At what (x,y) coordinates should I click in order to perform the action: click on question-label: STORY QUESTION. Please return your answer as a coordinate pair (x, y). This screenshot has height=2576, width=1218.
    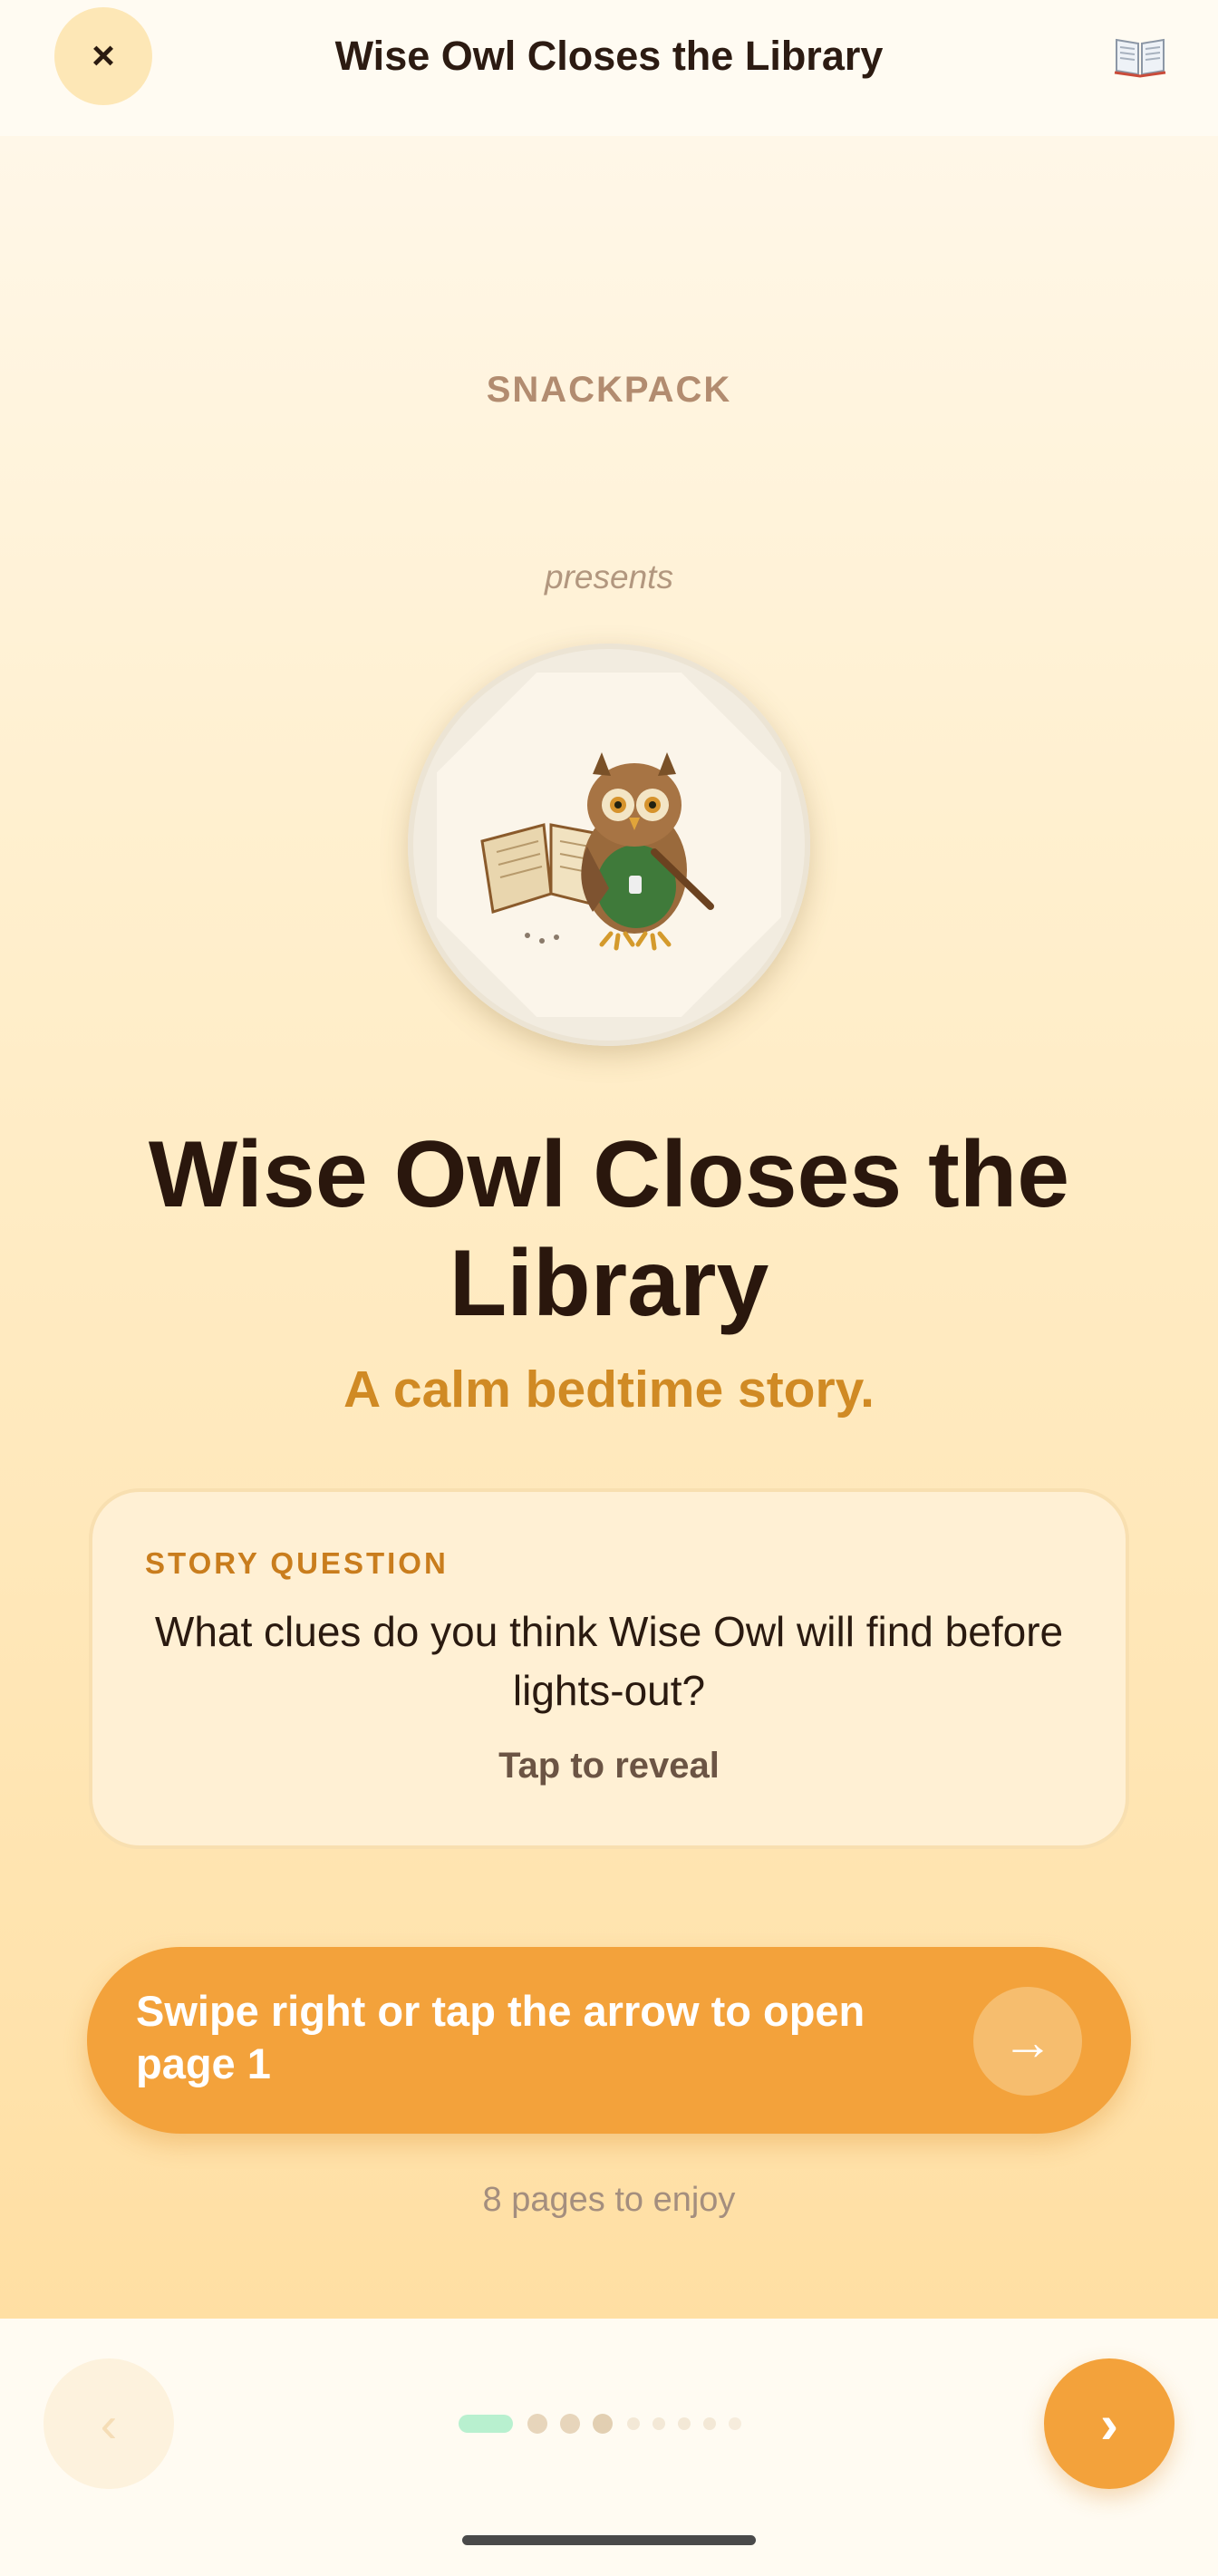
    Looking at the image, I should click on (297, 1563).